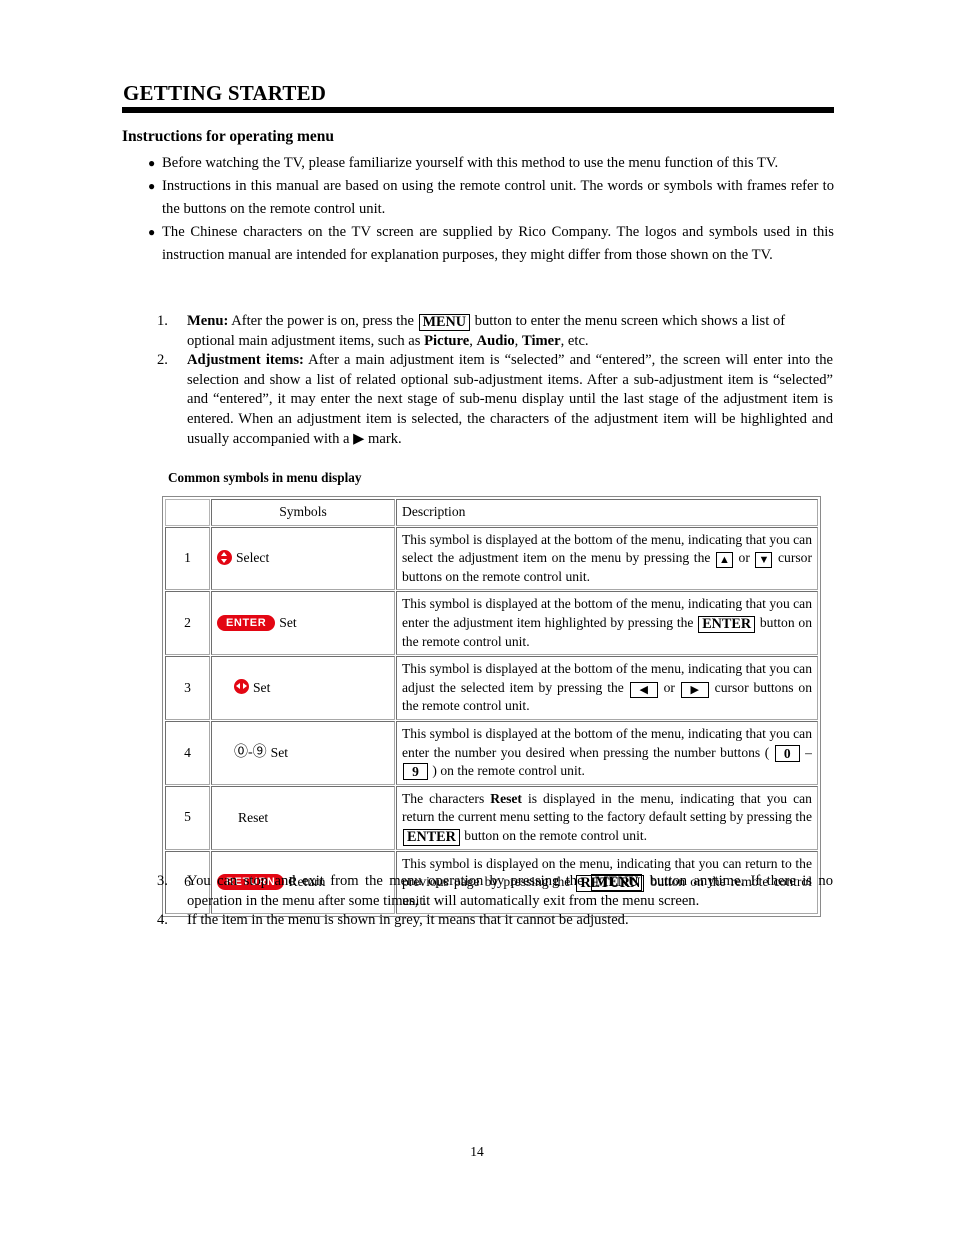  I want to click on number-zero-keycap: 0, so click(787, 753).